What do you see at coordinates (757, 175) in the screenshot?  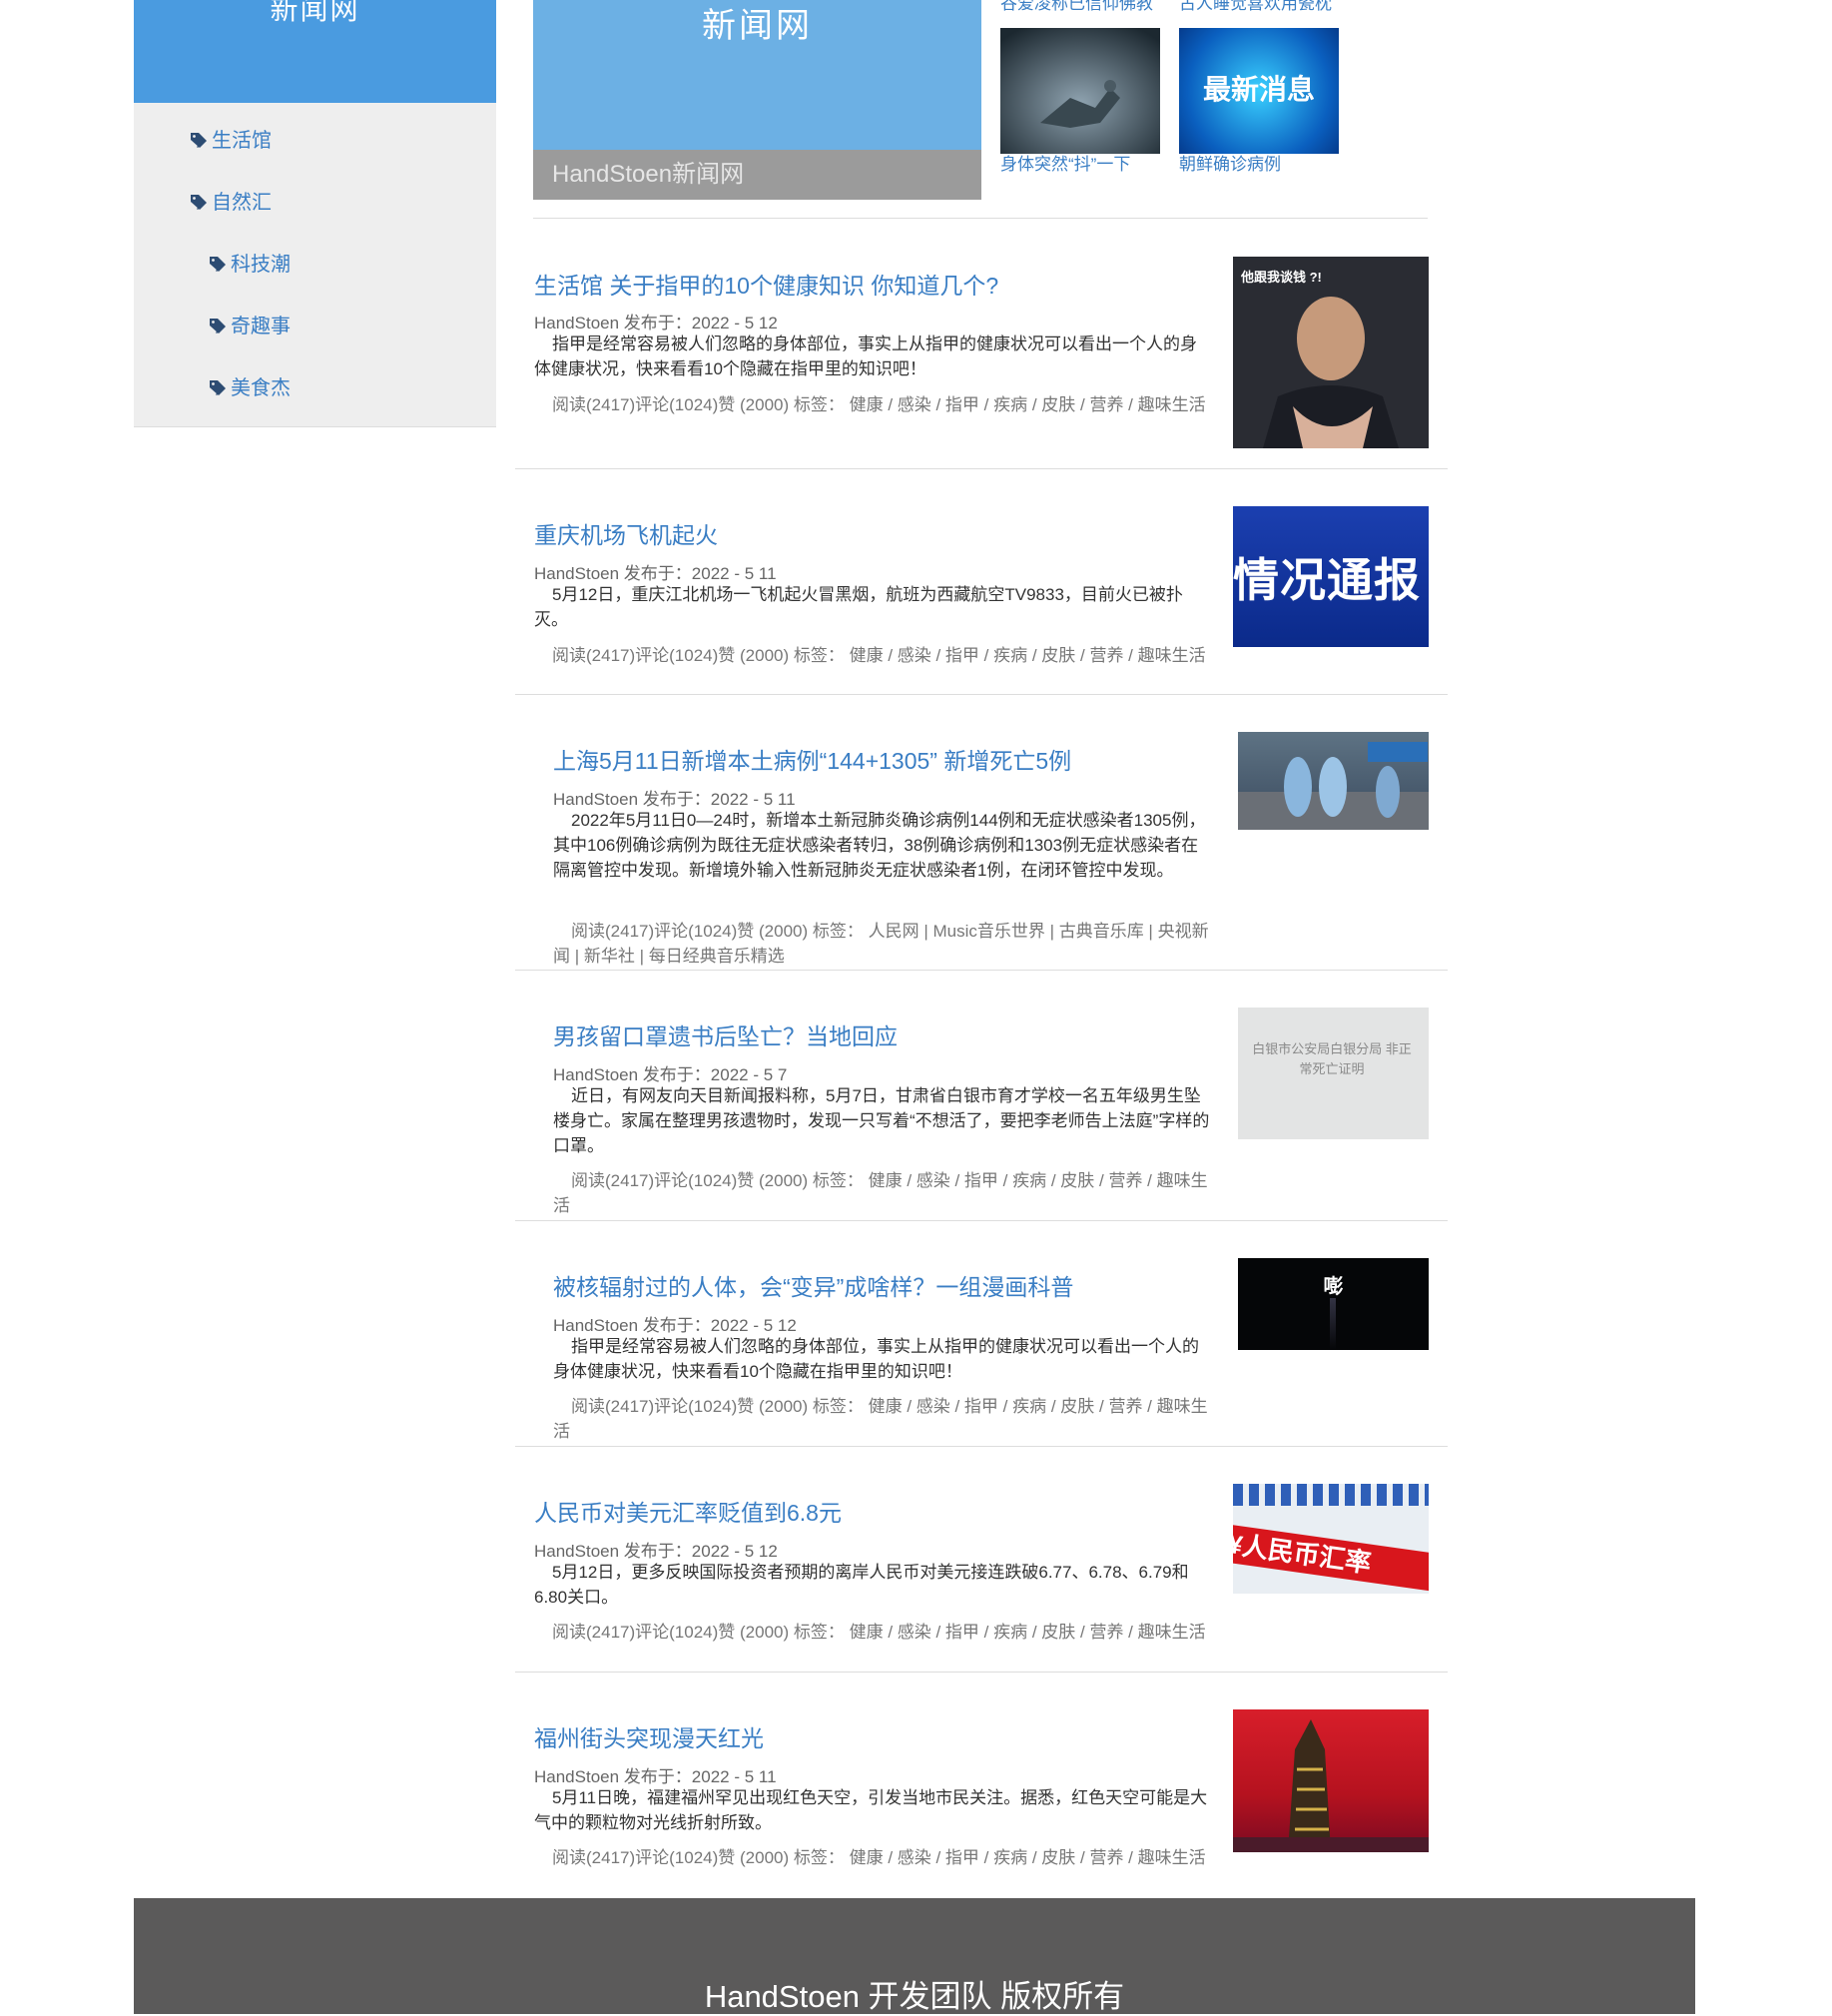 I see `banner-caption: HandStoen新闻网` at bounding box center [757, 175].